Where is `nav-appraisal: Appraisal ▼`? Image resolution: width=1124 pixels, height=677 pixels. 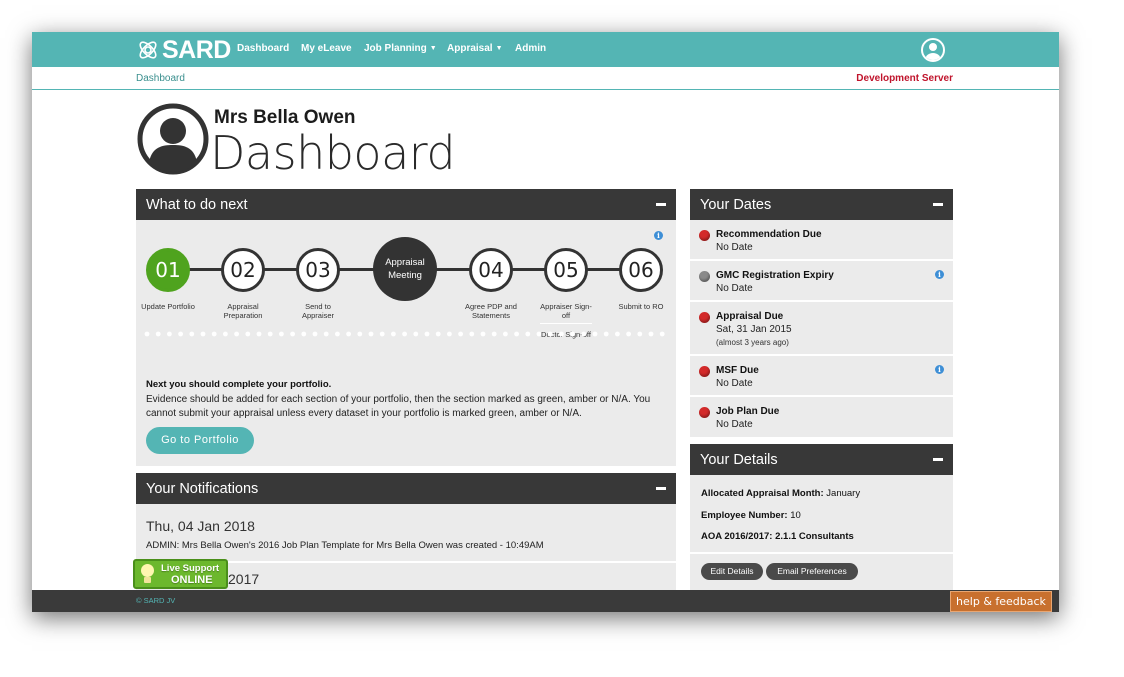 nav-appraisal: Appraisal ▼ is located at coordinates (475, 48).